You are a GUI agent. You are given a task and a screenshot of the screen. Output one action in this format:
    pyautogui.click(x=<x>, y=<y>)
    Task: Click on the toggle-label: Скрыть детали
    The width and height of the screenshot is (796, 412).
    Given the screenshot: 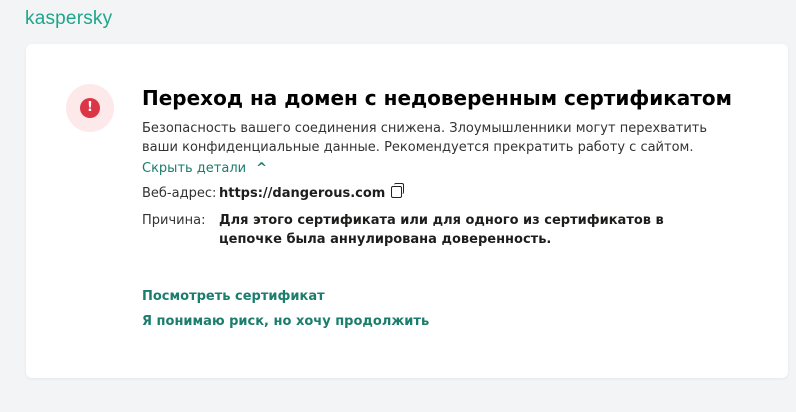 What is the action you would take?
    pyautogui.click(x=194, y=168)
    